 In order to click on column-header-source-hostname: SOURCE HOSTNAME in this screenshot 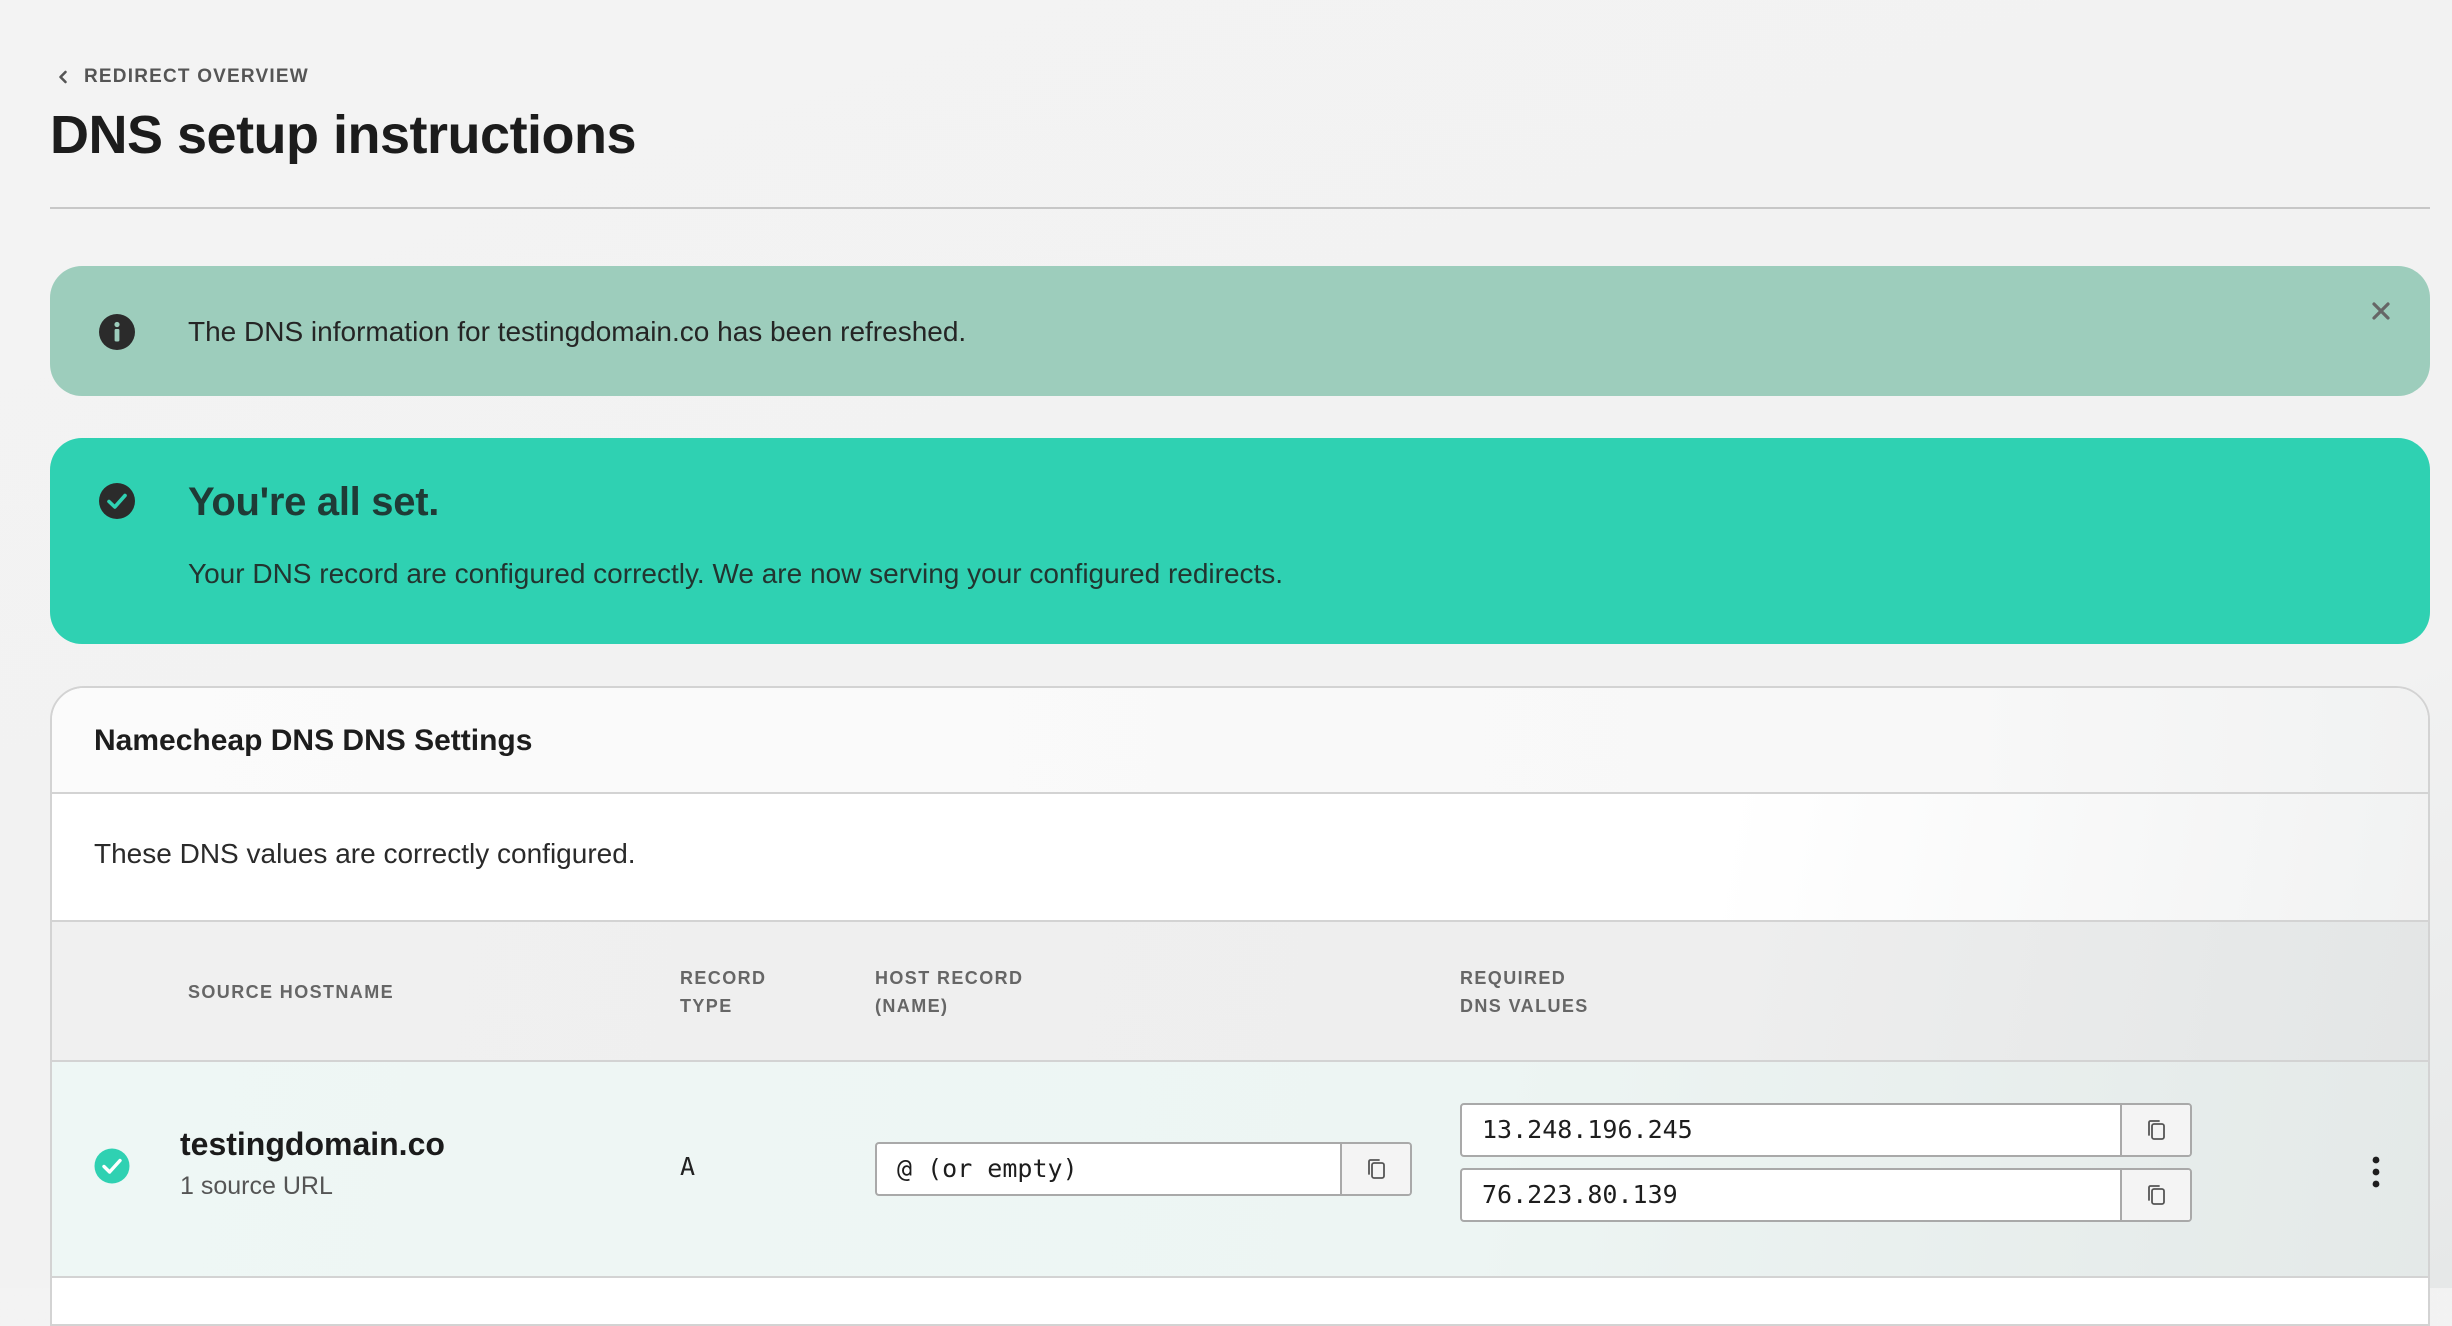, I will do `click(291, 992)`.